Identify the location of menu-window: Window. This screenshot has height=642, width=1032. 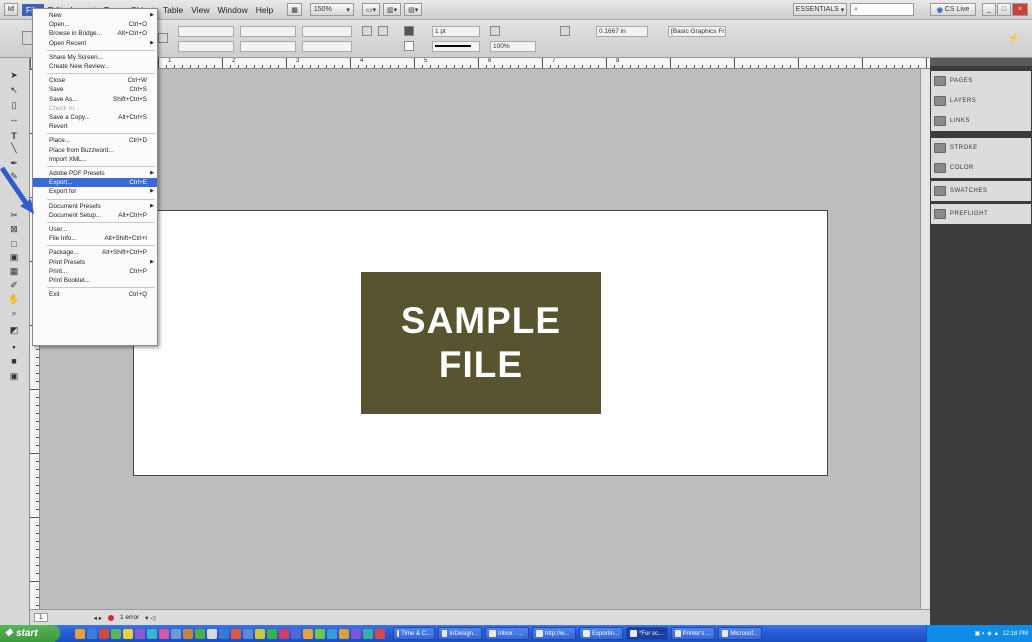
(233, 10).